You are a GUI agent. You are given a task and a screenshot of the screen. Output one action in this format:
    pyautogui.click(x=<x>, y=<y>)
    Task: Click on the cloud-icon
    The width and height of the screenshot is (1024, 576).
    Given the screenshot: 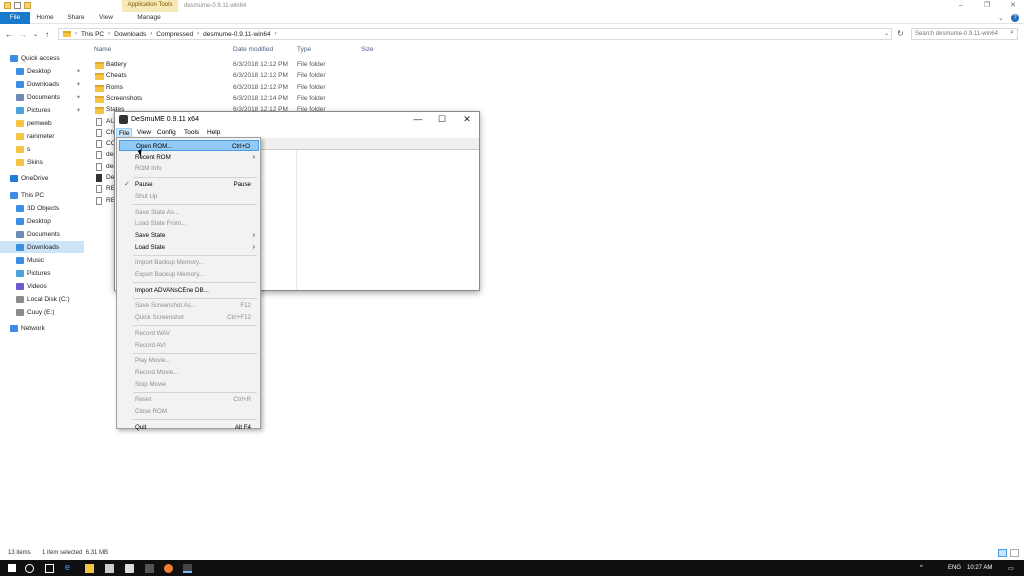 What is the action you would take?
    pyautogui.click(x=14, y=178)
    